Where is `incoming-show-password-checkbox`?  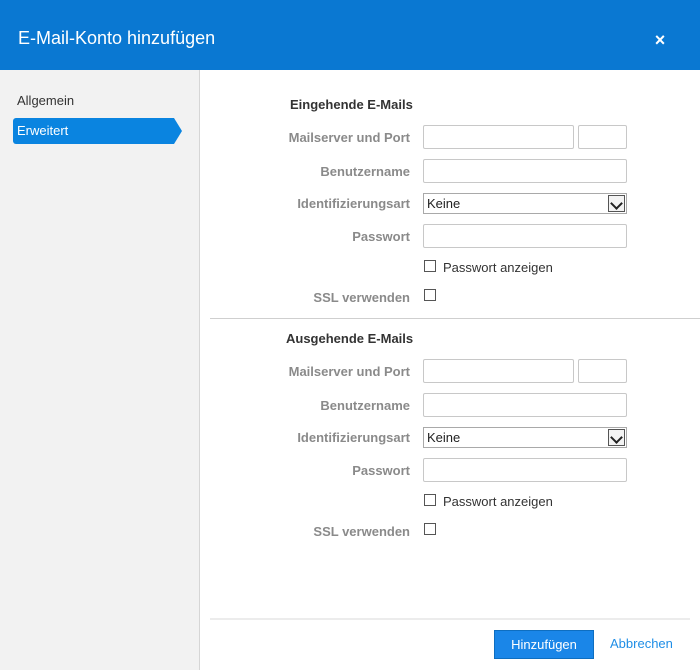 incoming-show-password-checkbox is located at coordinates (430, 266).